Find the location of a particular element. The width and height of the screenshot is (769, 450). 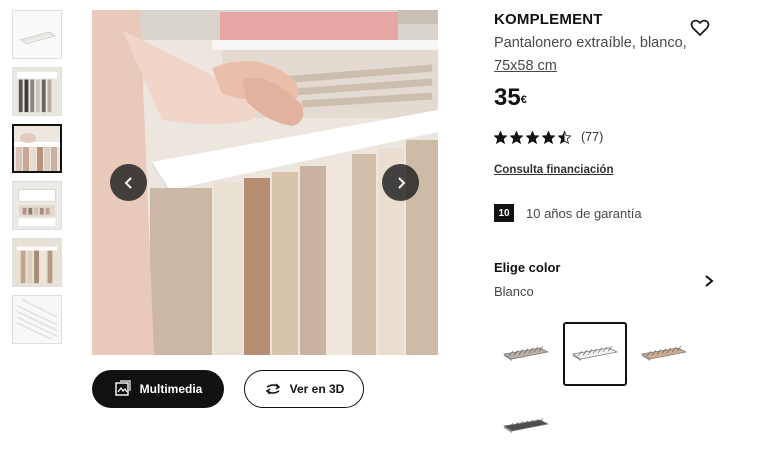

product-price: 35€ is located at coordinates (510, 98).